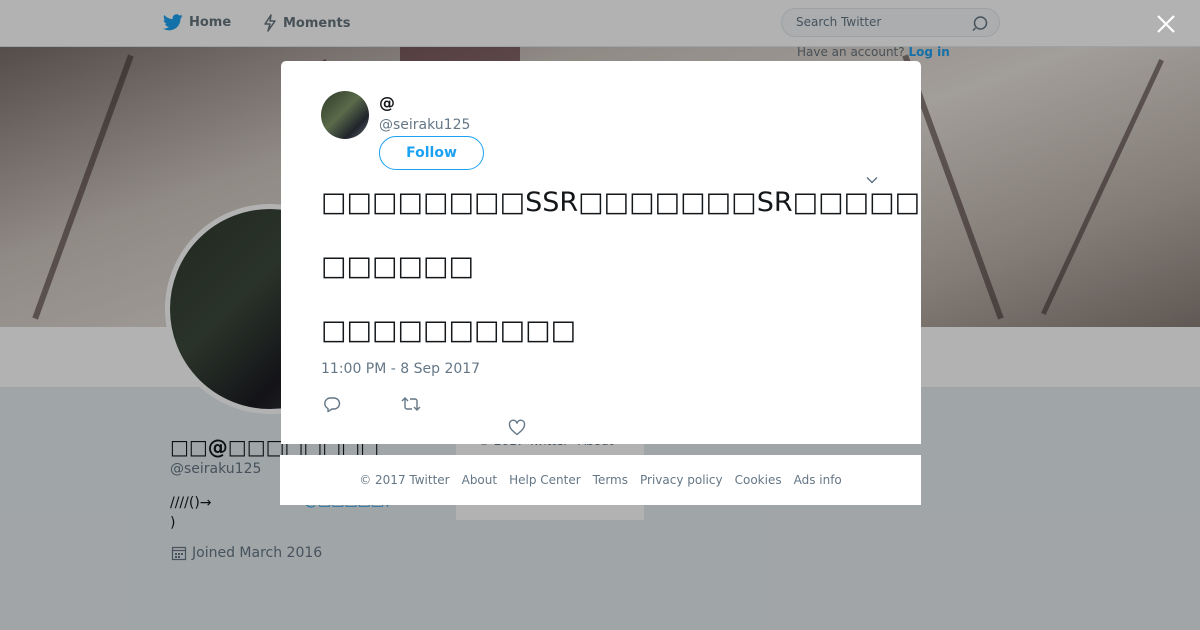 This screenshot has height=630, width=1200. I want to click on footer-link-ads-info: Ads info, so click(818, 480).